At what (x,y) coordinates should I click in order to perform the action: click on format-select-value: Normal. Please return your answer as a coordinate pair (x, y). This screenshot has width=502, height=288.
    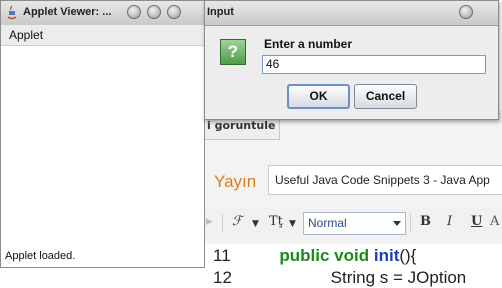
    Looking at the image, I should click on (327, 223).